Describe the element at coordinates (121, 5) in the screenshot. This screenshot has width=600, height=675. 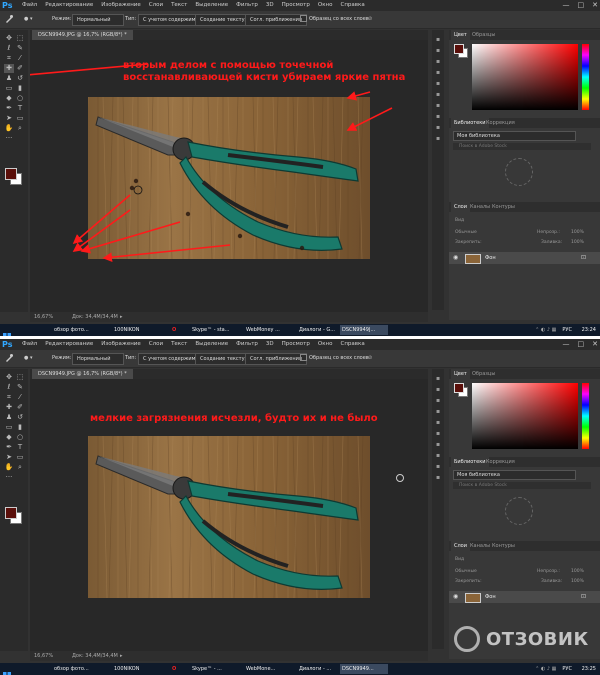
I see `menu-item: Изображение` at that location.